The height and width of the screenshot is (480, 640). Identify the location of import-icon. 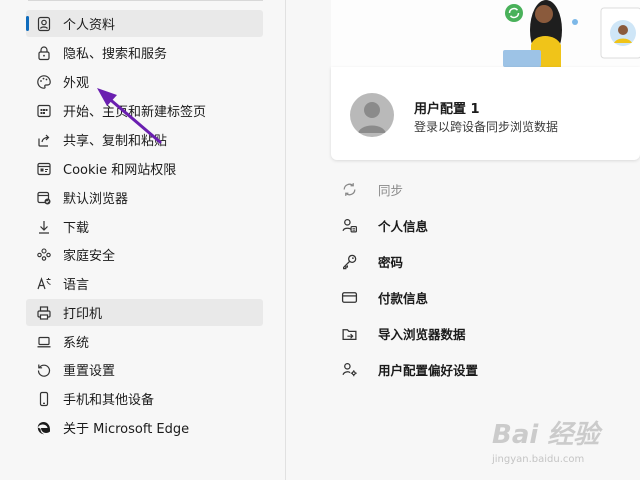
(349, 333).